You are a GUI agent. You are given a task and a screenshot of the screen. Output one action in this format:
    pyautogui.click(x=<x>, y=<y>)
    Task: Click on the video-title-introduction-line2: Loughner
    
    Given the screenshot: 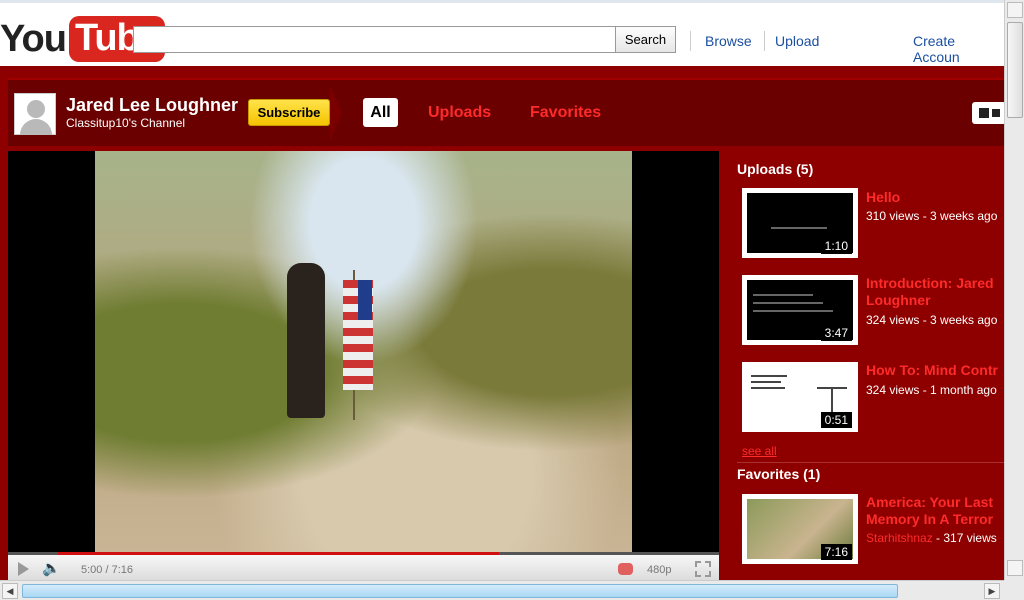 What is the action you would take?
    pyautogui.click(x=936, y=300)
    